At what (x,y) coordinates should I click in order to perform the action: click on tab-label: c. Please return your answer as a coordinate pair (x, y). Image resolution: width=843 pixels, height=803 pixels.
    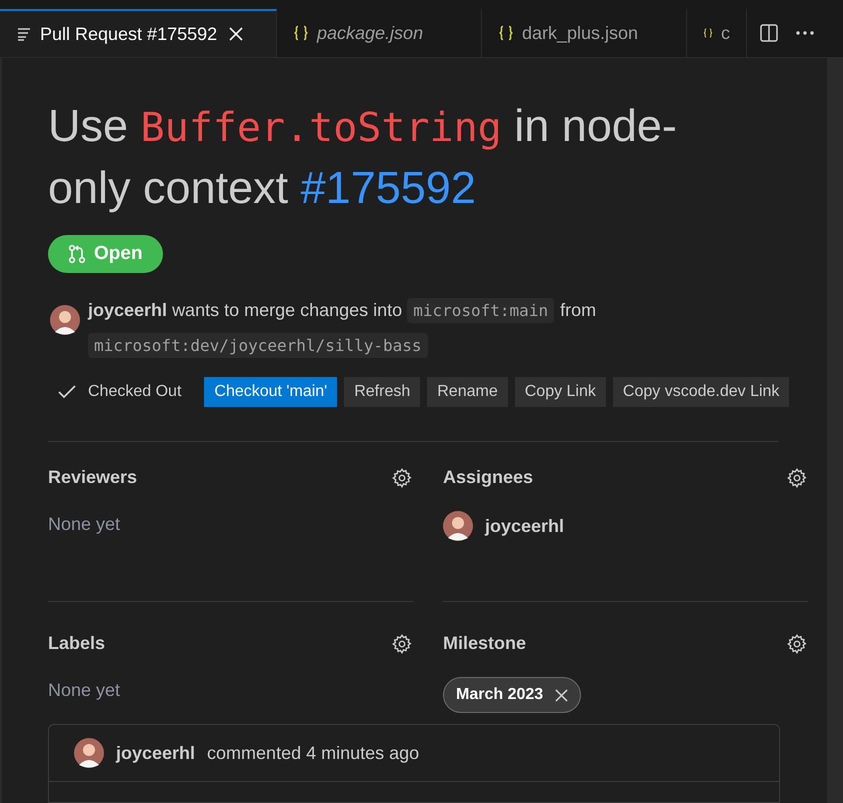
    Looking at the image, I should click on (725, 33).